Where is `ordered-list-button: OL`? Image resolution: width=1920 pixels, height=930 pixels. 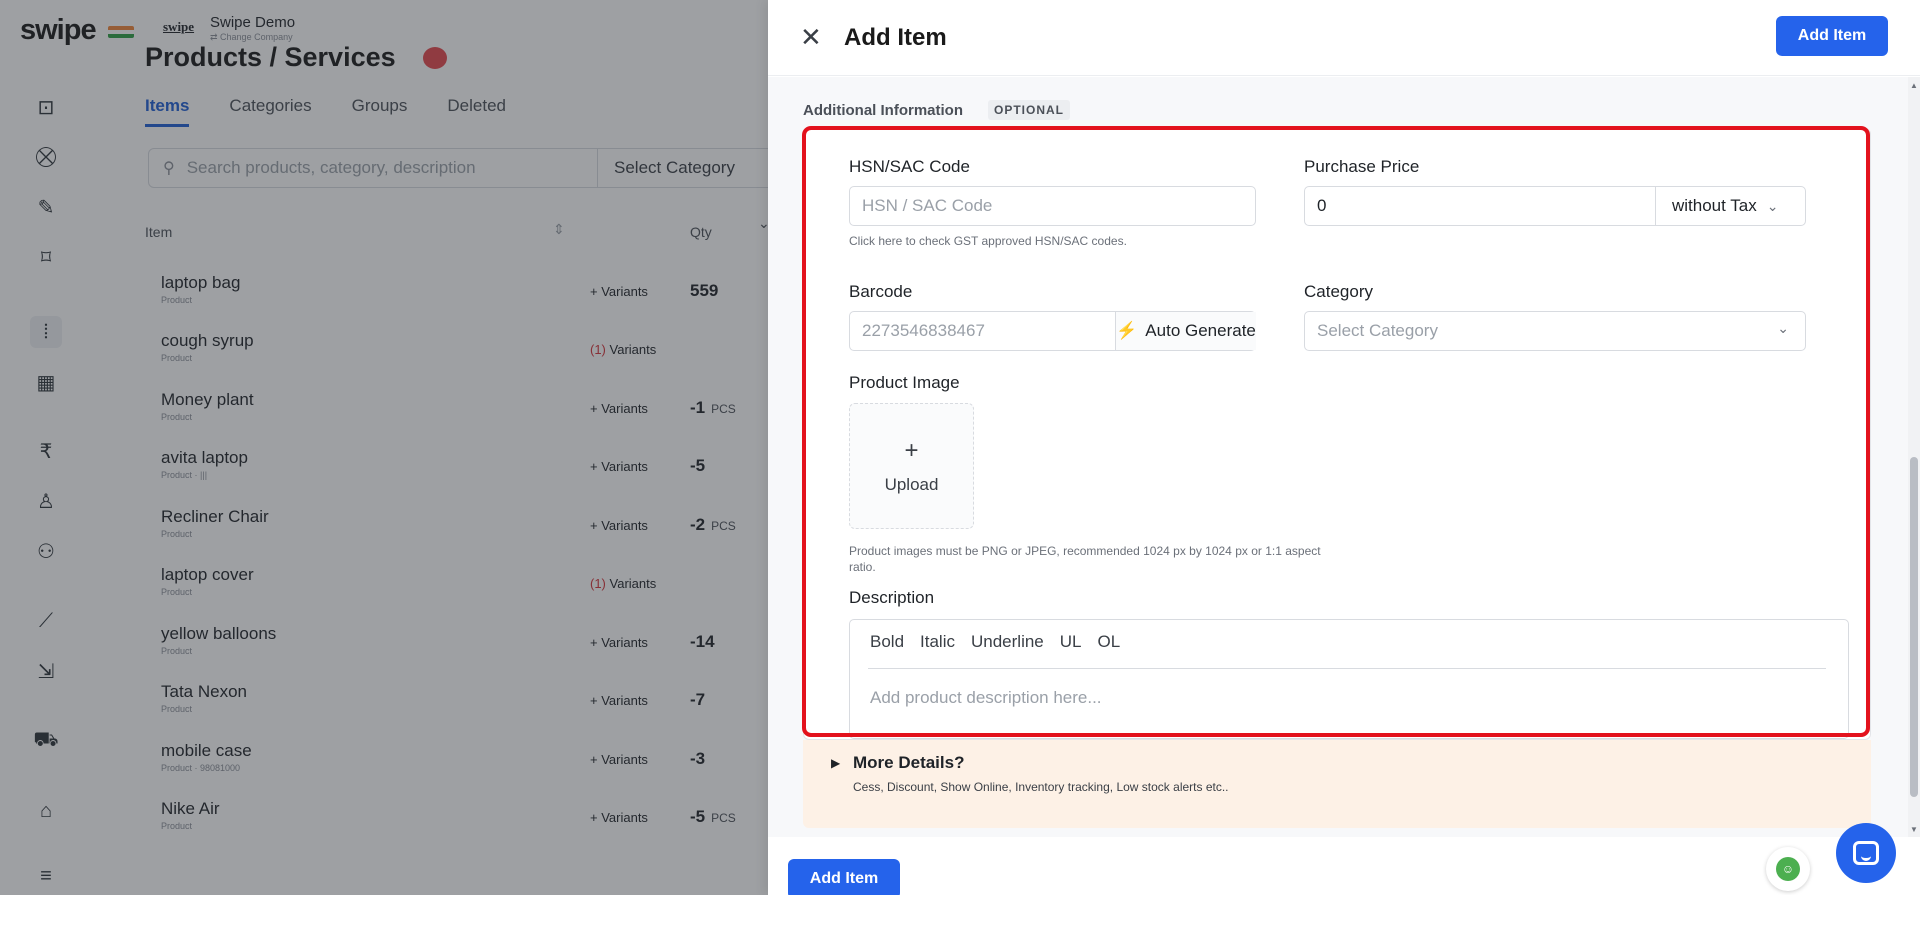 ordered-list-button: OL is located at coordinates (1109, 642).